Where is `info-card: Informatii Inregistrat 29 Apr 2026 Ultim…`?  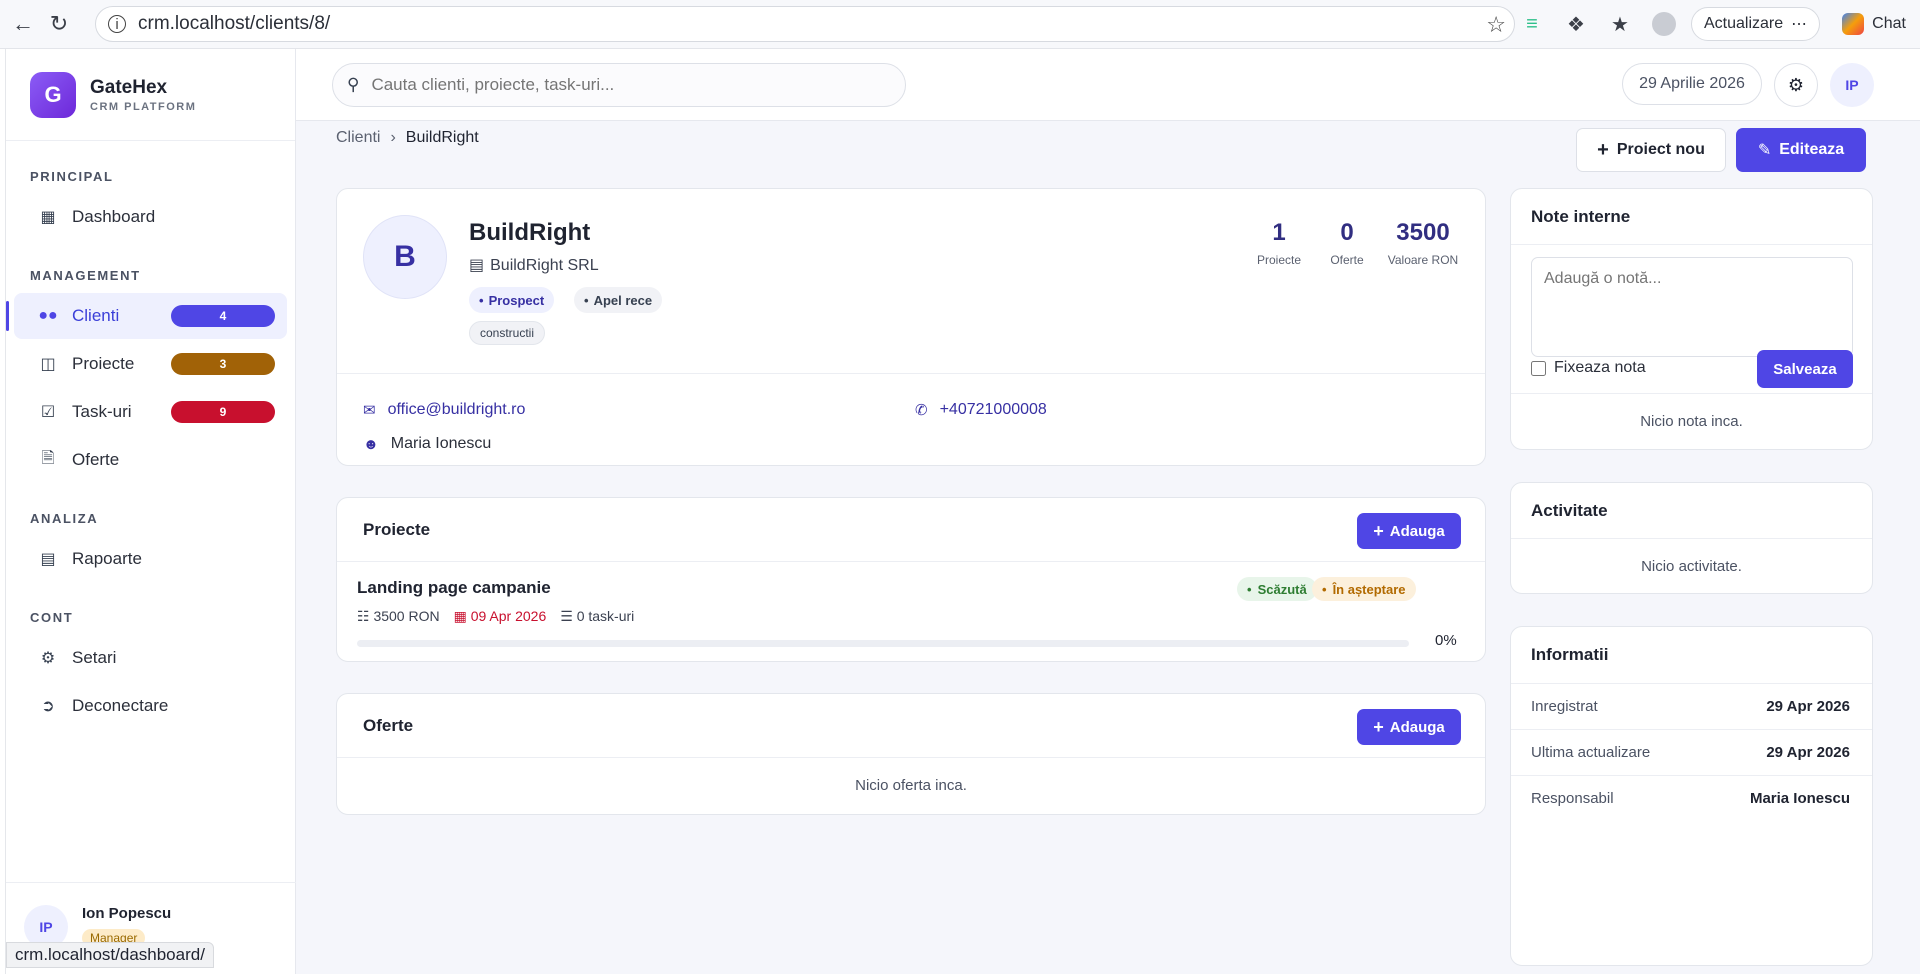
info-card: Informatii Inregistrat 29 Apr 2026 Ultim… is located at coordinates (1691, 796).